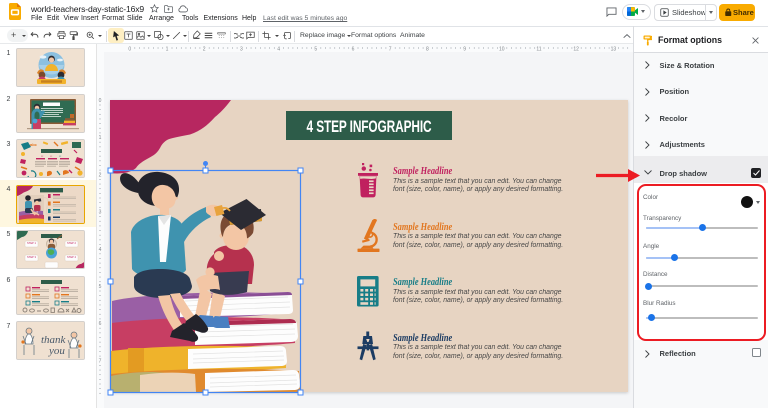 Image resolution: width=768 pixels, height=408 pixels. Describe the element at coordinates (31, 243) in the screenshot. I see `svg-text: STEP 1` at that location.